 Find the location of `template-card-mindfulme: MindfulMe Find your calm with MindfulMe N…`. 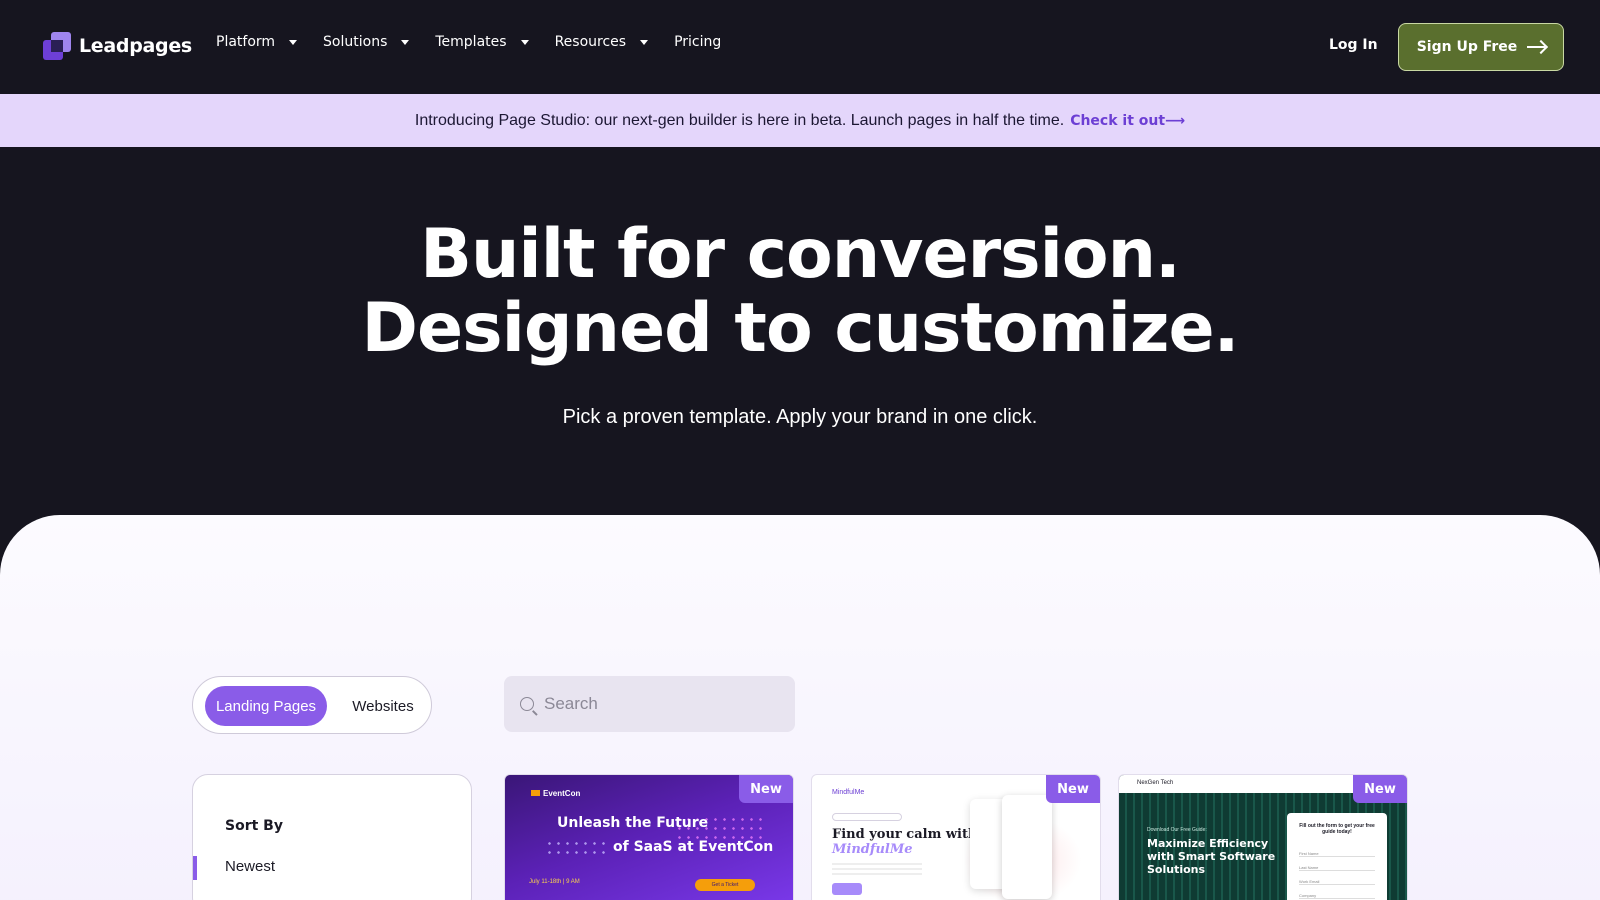

template-card-mindfulme: MindfulMe Find your calm with MindfulMe N… is located at coordinates (956, 837).